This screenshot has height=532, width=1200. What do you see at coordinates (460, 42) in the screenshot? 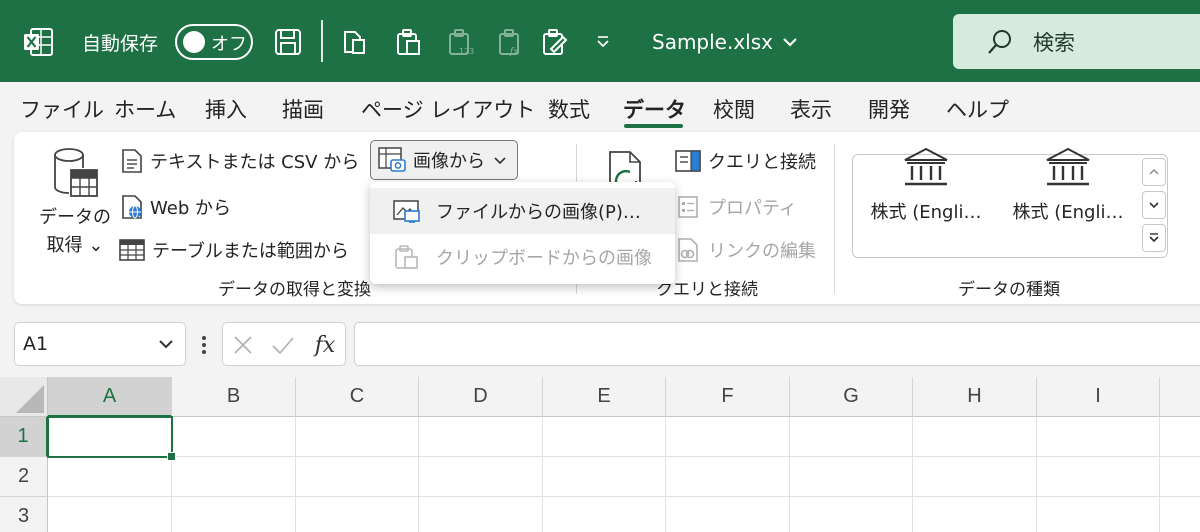
I see `paste-values-button: 123` at bounding box center [460, 42].